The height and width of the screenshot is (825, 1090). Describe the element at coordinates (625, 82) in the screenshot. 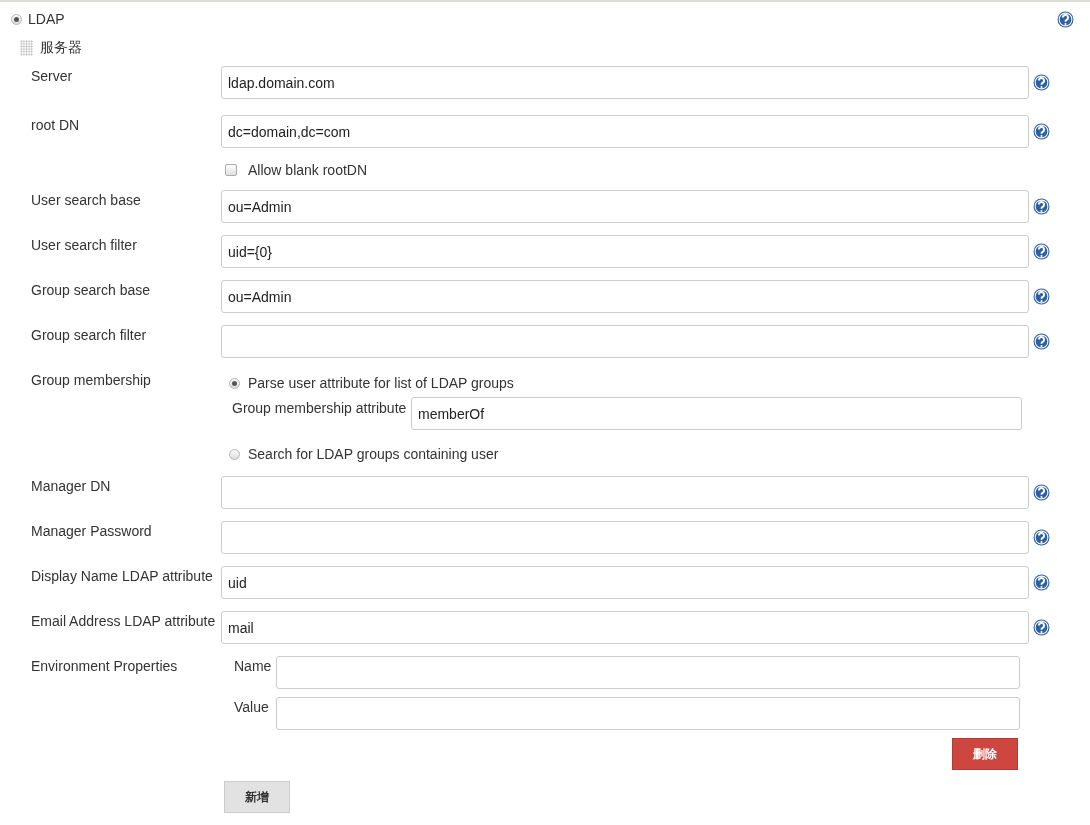

I see `input-field: ldap.domain.com` at that location.